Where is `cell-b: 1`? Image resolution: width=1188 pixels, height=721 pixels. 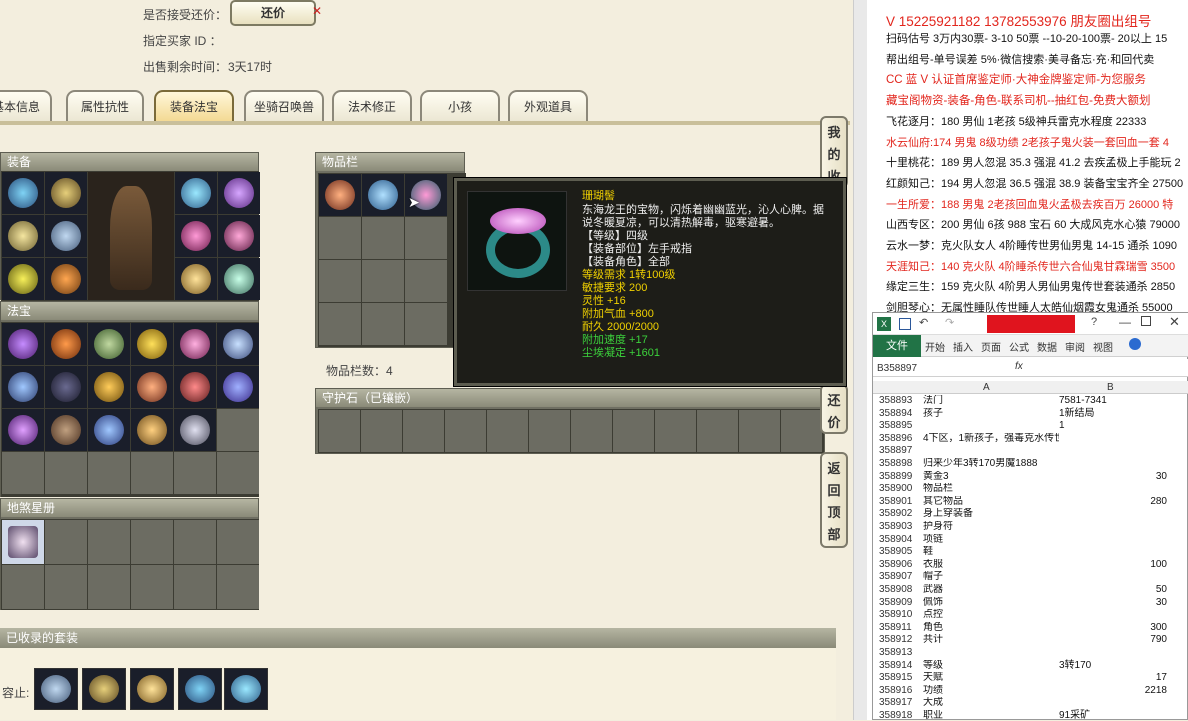 cell-b: 1 is located at coordinates (1113, 426).